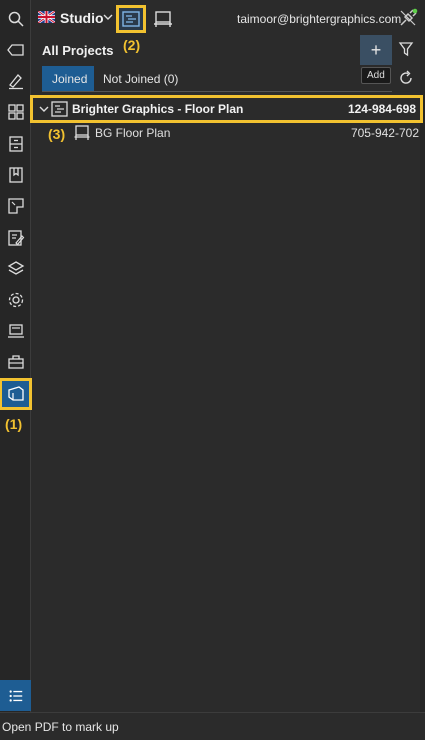 This screenshot has width=425, height=740. Describe the element at coordinates (228, 26) in the screenshot. I see `studio-header: Studio (2) taimoor@brightergraphics.com` at that location.